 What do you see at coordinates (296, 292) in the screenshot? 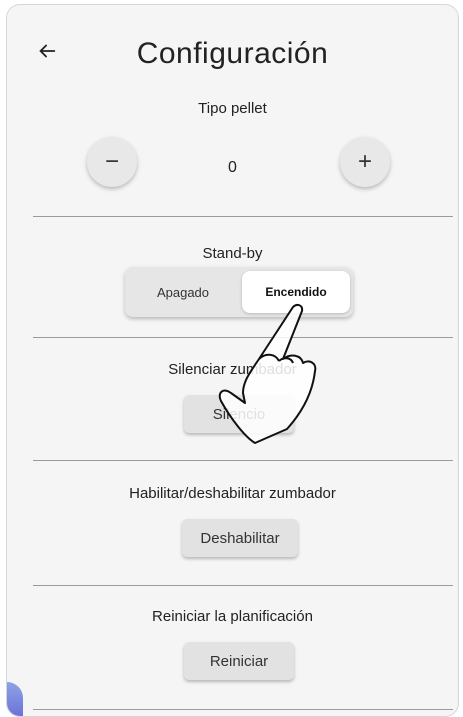
I see `standby-option-encendido: Encendido` at bounding box center [296, 292].